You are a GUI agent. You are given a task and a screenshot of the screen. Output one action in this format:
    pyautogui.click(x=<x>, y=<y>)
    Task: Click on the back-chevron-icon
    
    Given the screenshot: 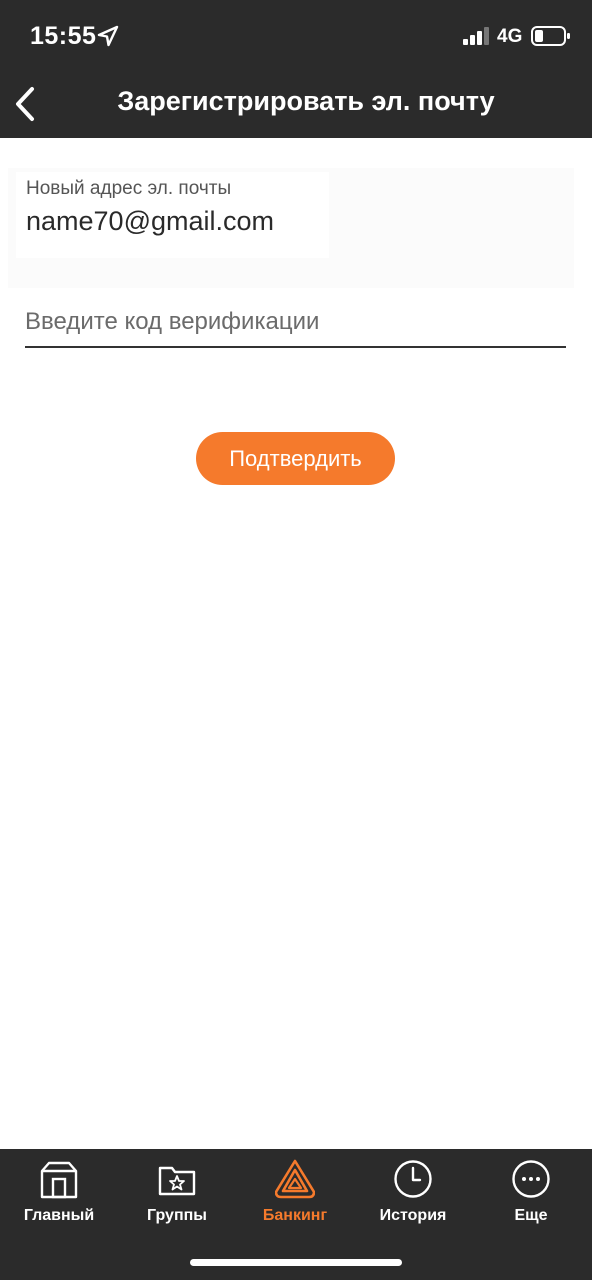 What is the action you would take?
    pyautogui.click(x=27, y=104)
    